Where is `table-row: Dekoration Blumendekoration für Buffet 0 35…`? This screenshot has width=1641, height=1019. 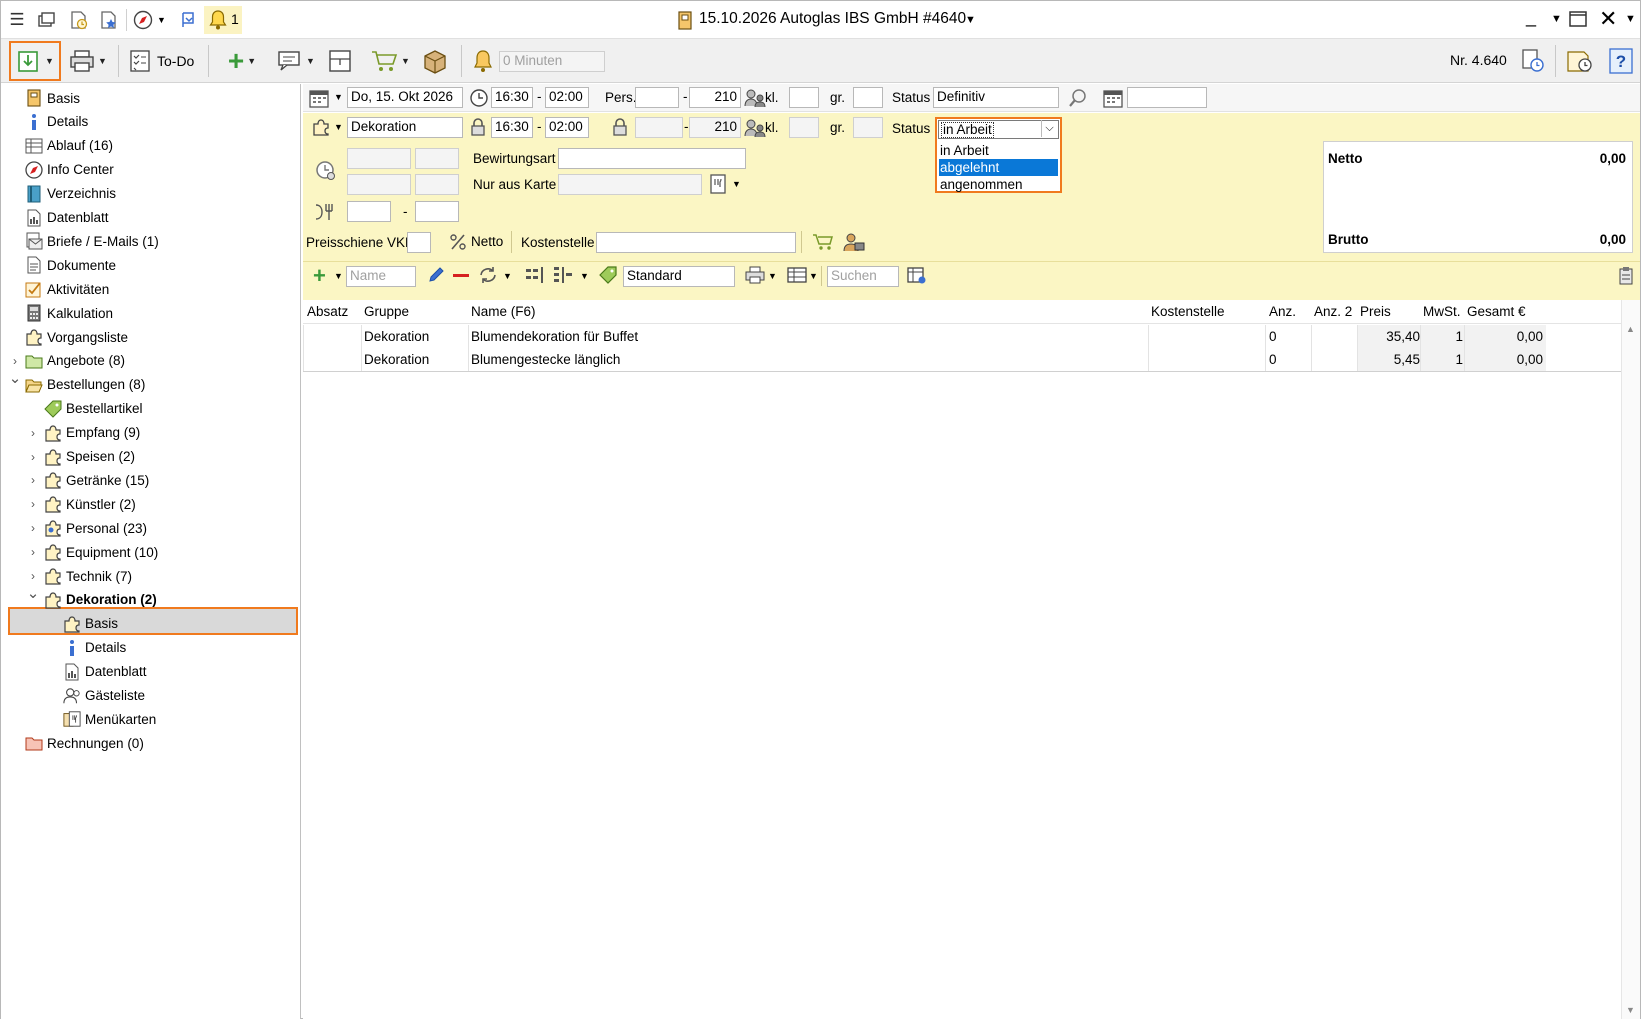 table-row: Dekoration Blumendekoration für Buffet 0 35… is located at coordinates (962, 337).